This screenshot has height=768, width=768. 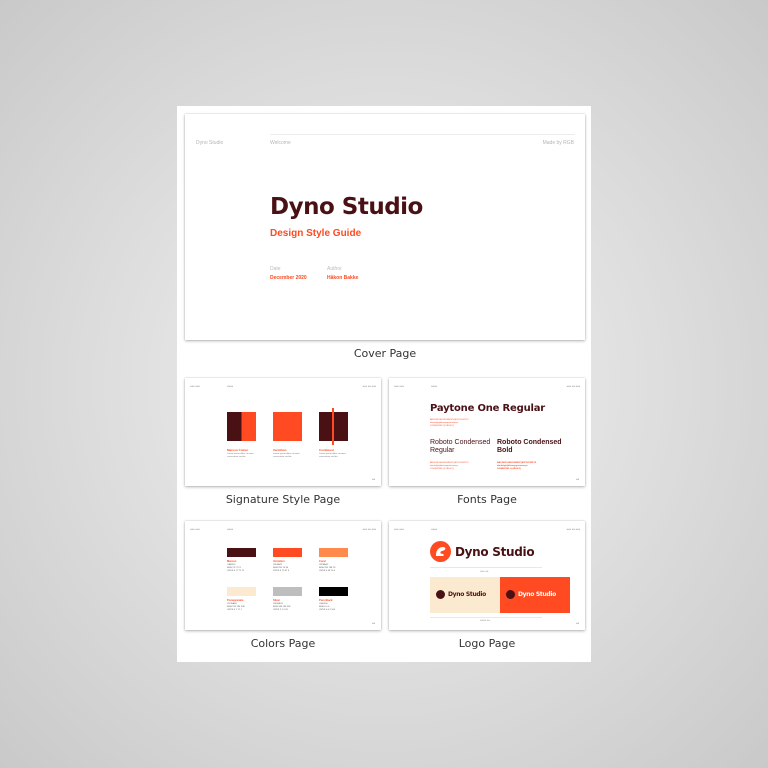 What do you see at coordinates (288, 278) in the screenshot?
I see `date-value: December 2020` at bounding box center [288, 278].